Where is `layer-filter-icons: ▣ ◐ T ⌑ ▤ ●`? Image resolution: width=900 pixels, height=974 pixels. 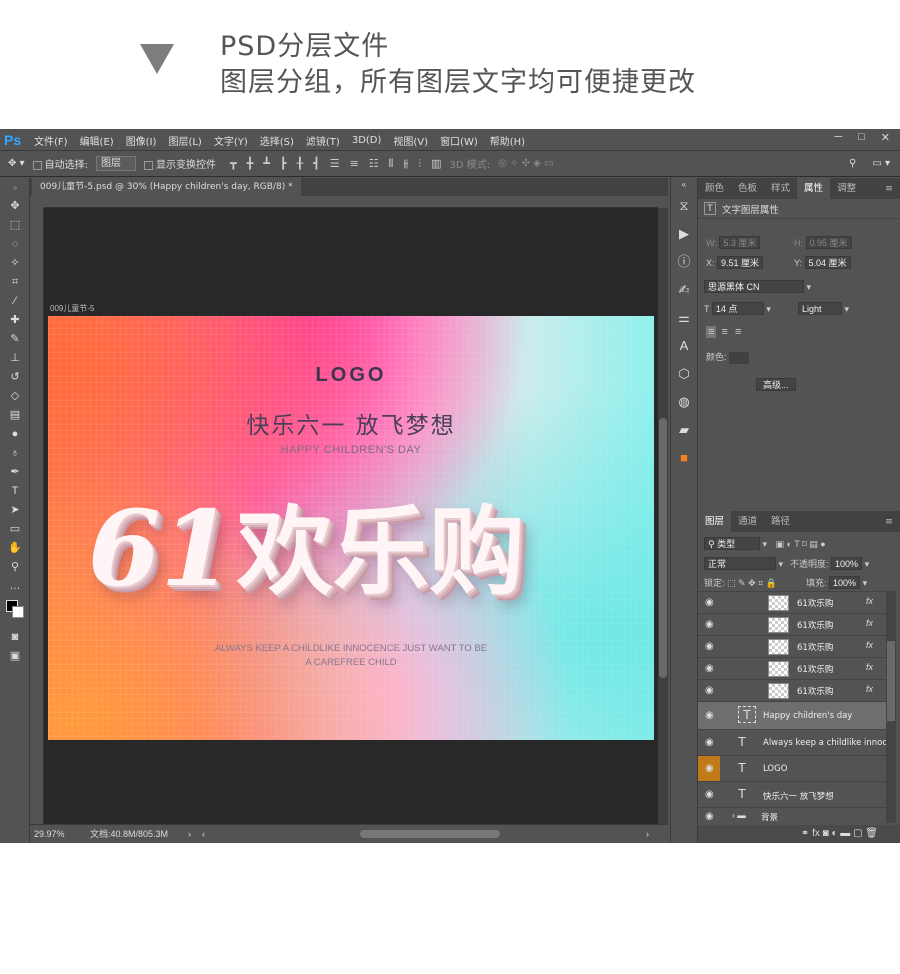 layer-filter-icons: ▣ ◐ T ⌑ ▤ ● is located at coordinates (801, 544).